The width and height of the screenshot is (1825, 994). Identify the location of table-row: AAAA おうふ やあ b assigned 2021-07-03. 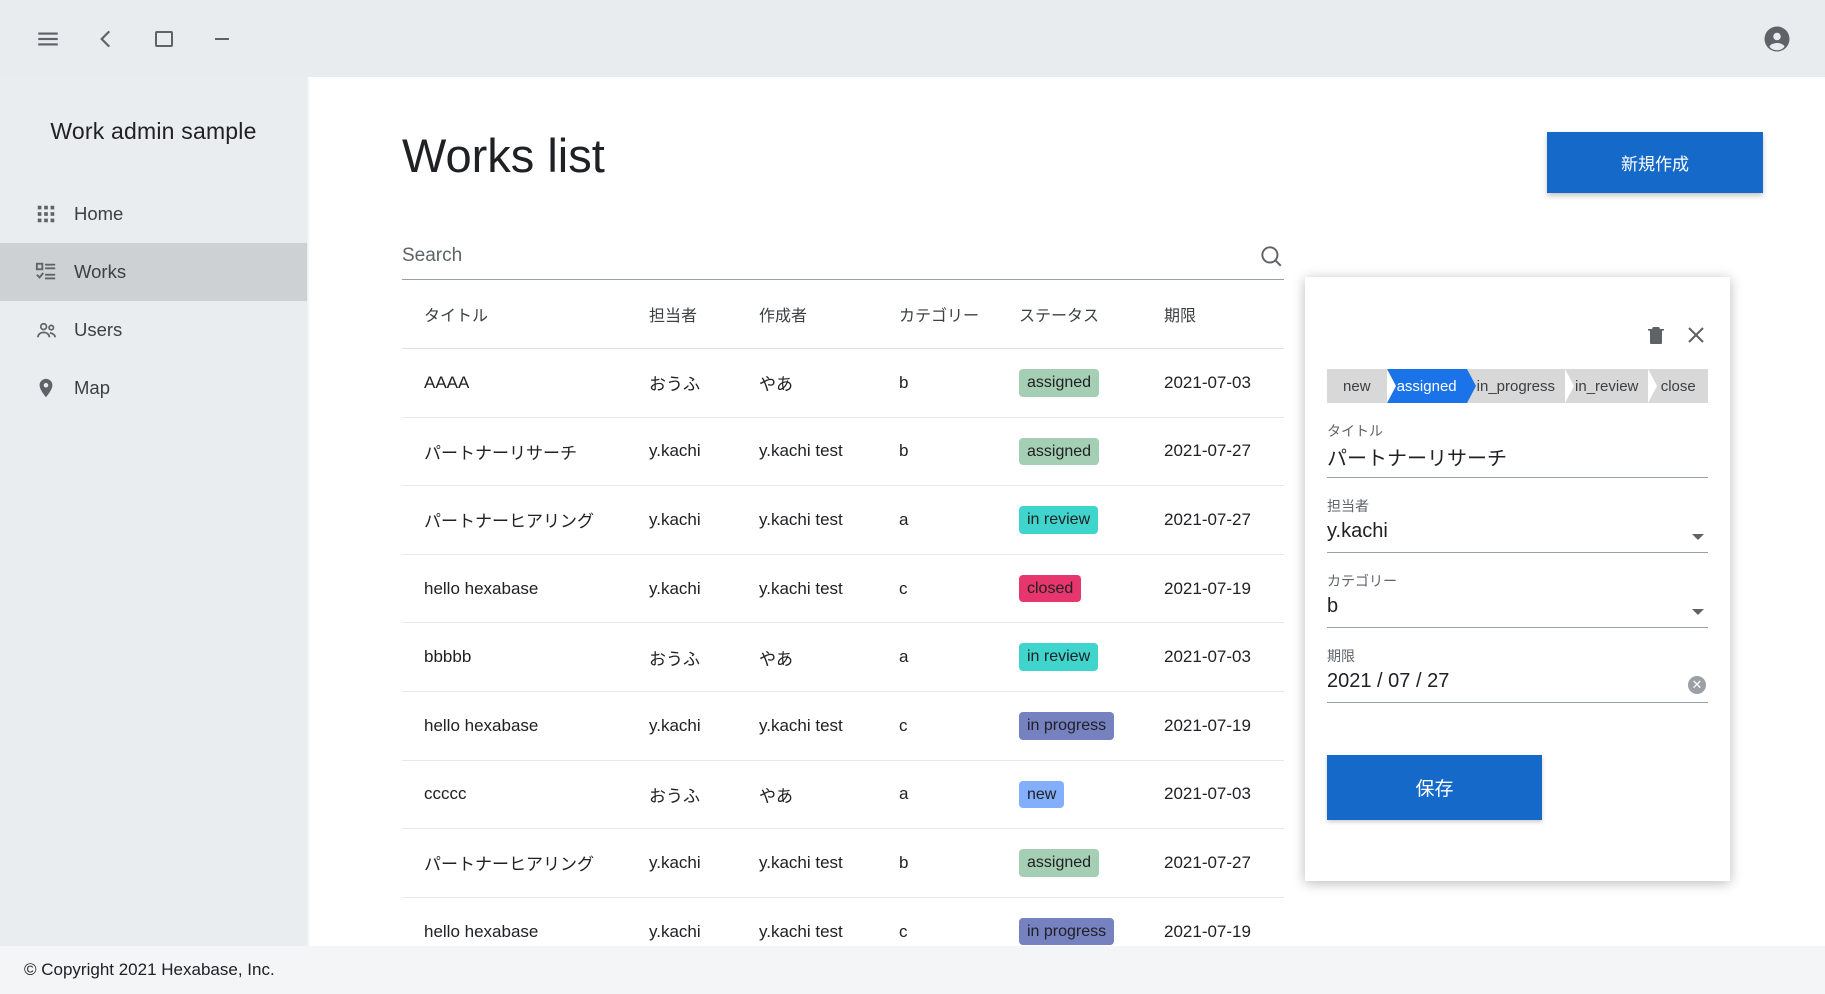
(843, 383).